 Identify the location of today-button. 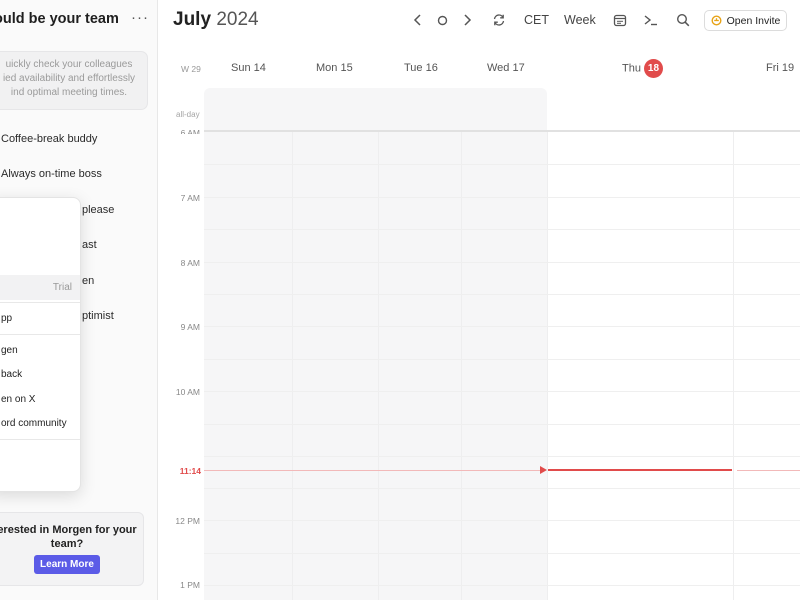
(442, 20).